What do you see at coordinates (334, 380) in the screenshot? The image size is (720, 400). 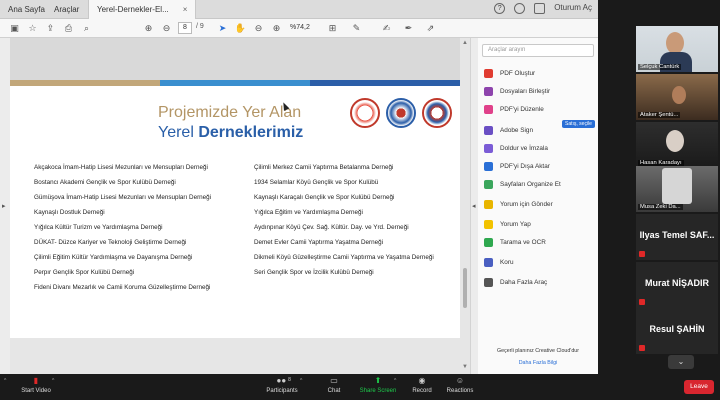 I see `chat-icon: ▭` at bounding box center [334, 380].